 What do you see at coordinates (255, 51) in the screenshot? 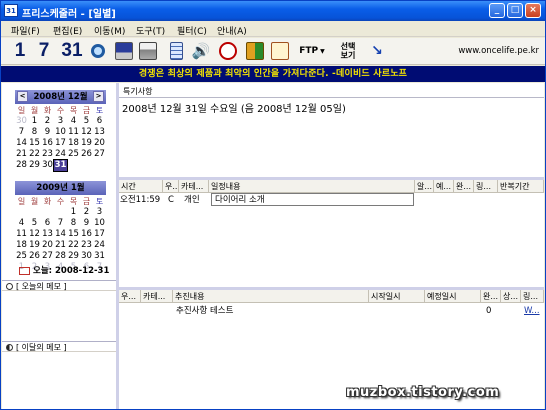
I see `anniversary-button` at bounding box center [255, 51].